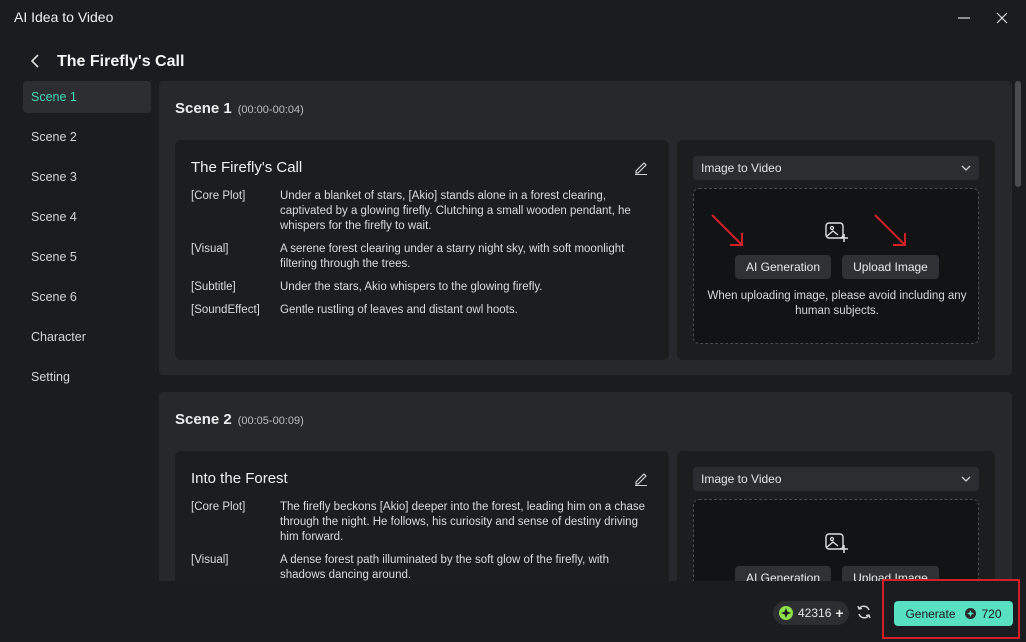  What do you see at coordinates (991, 613) in the screenshot?
I see `generate-cost: 720` at bounding box center [991, 613].